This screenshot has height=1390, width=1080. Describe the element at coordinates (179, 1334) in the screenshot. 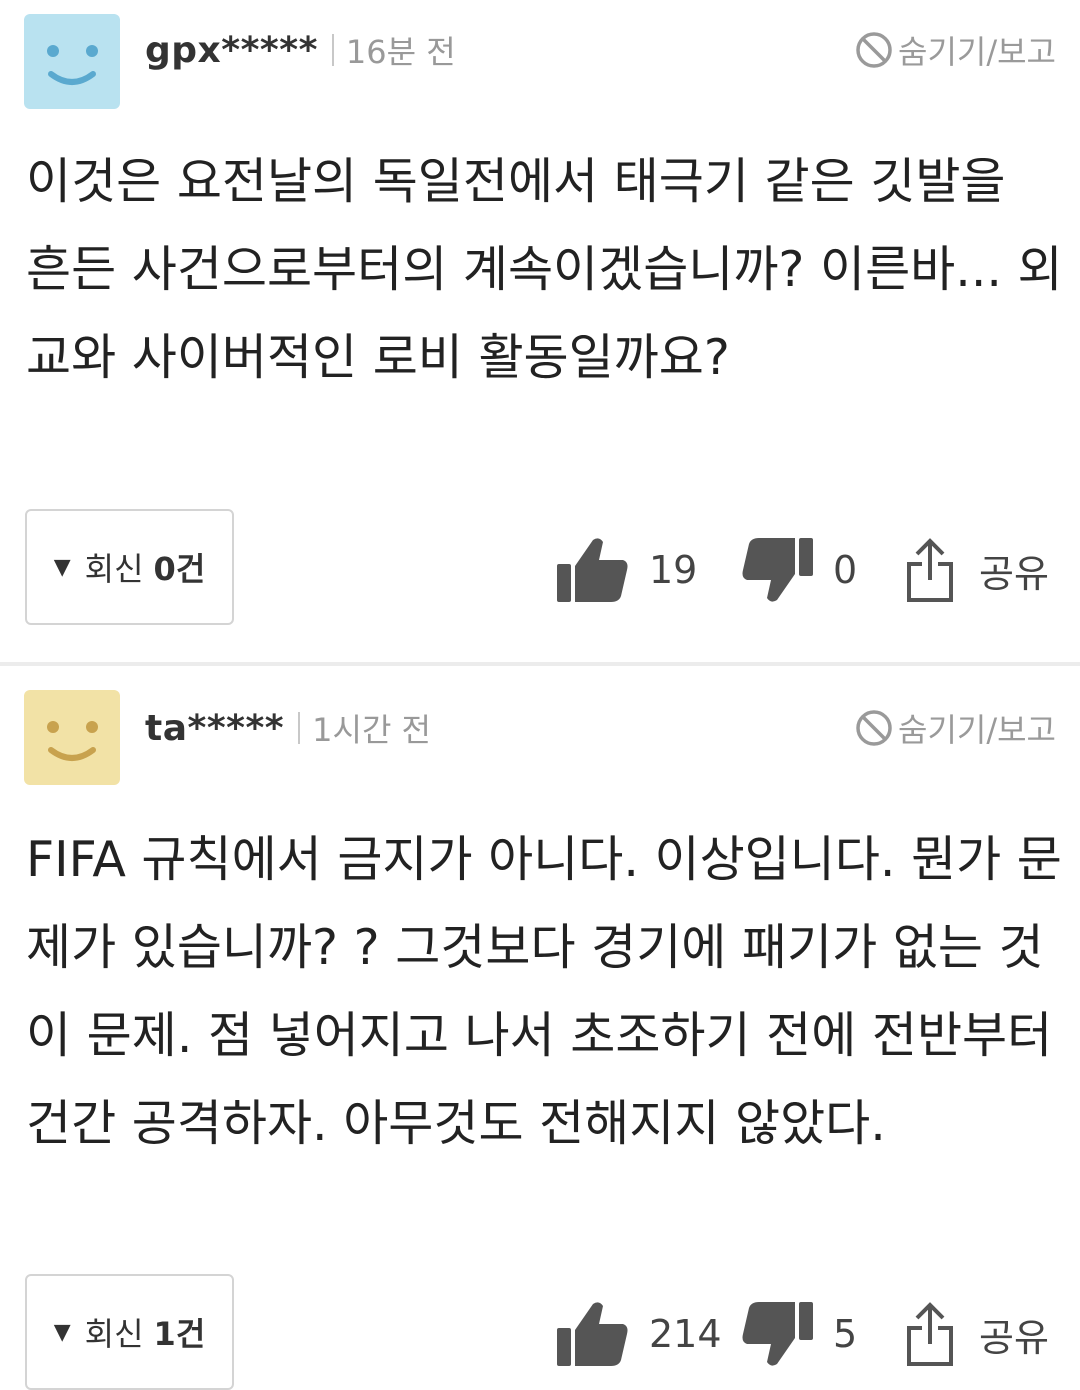

I see `reply-count: 1건` at that location.